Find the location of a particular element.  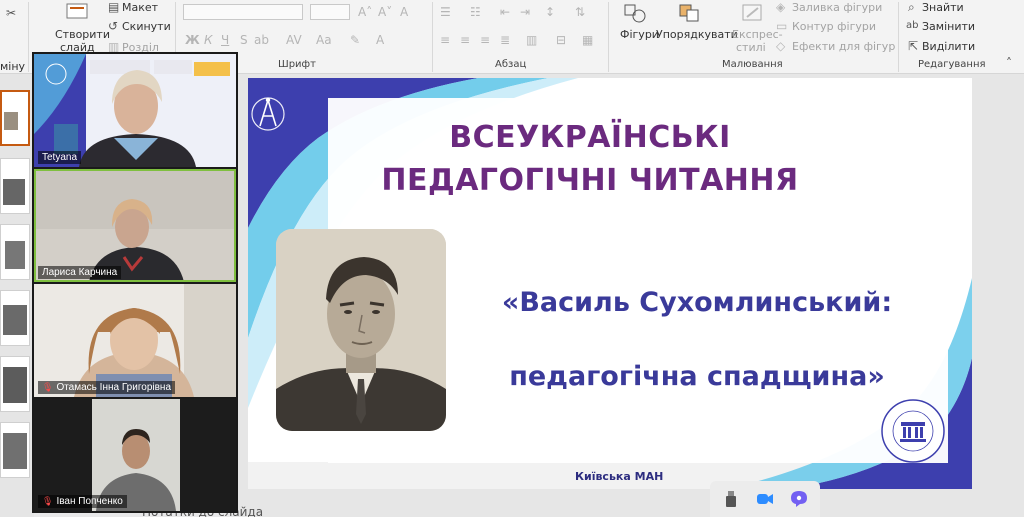

shape-outline-icon: ▭ is located at coordinates (781, 26).